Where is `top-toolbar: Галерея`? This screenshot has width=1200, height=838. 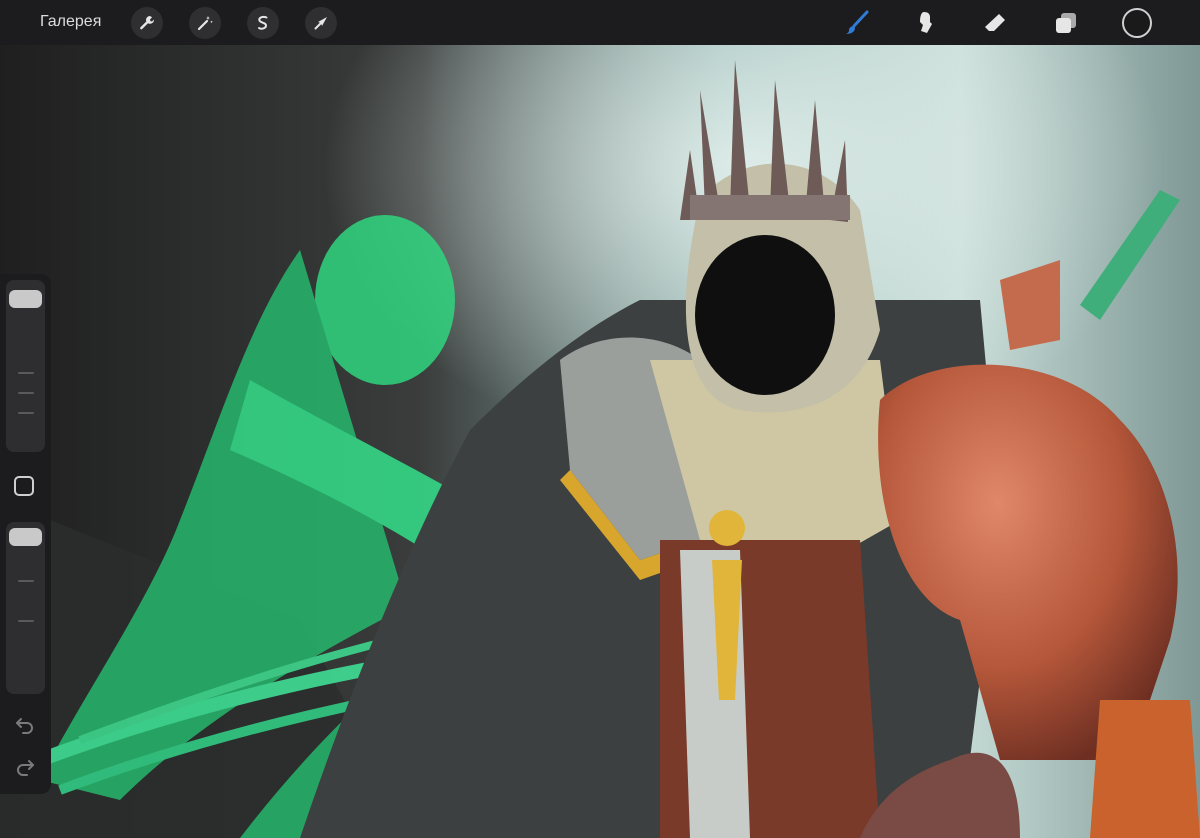
top-toolbar: Галерея is located at coordinates (600, 22).